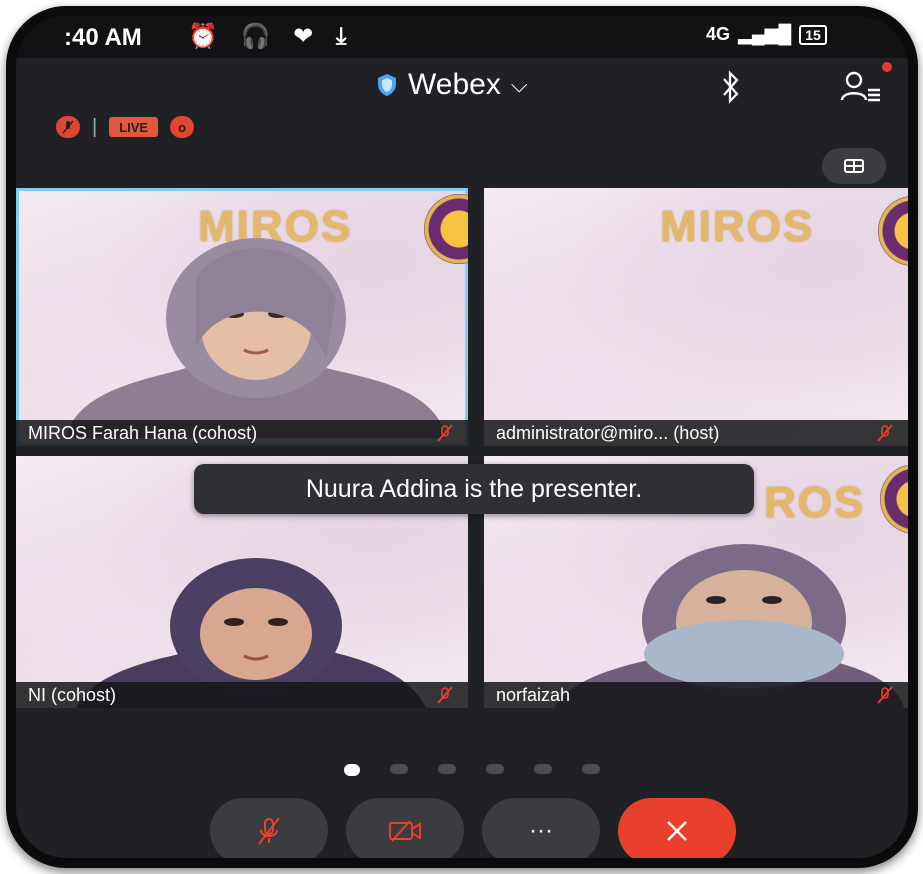 The height and width of the screenshot is (874, 923). I want to click on more-button: ···, so click(541, 828).